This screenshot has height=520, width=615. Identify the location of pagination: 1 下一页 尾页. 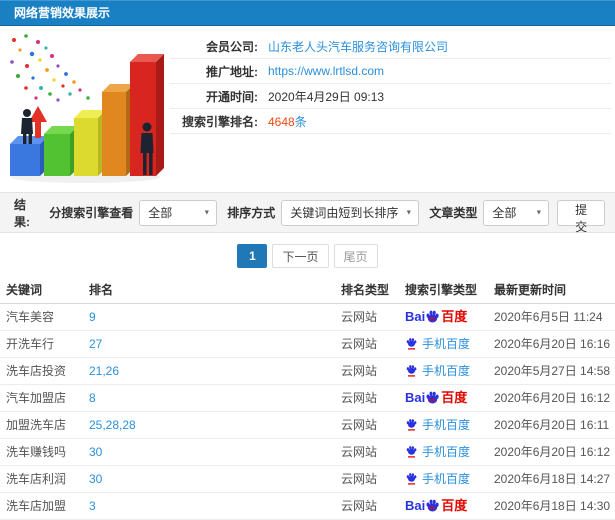
(307, 255).